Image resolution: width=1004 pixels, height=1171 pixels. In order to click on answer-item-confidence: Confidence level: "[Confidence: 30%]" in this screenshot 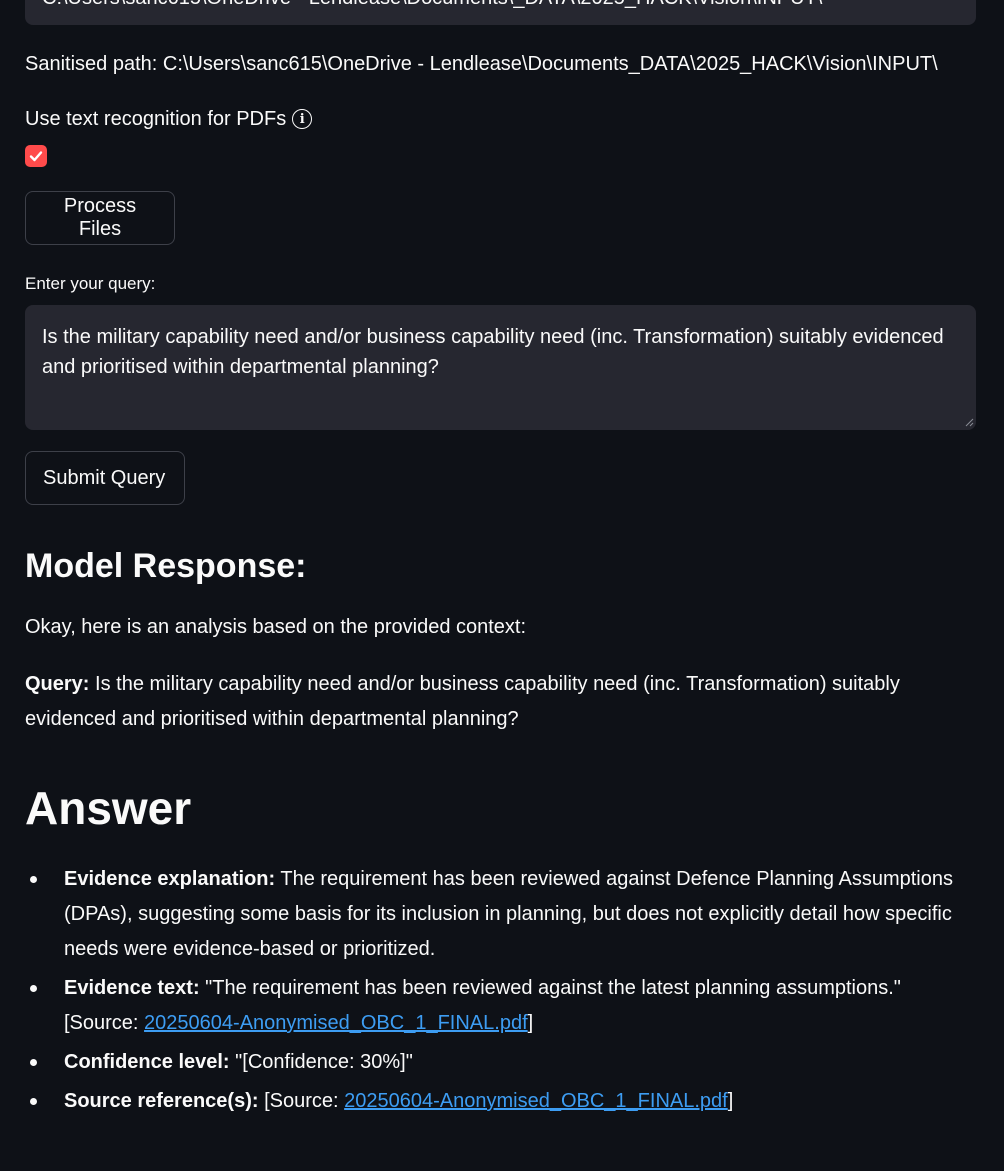, I will do `click(500, 1062)`.